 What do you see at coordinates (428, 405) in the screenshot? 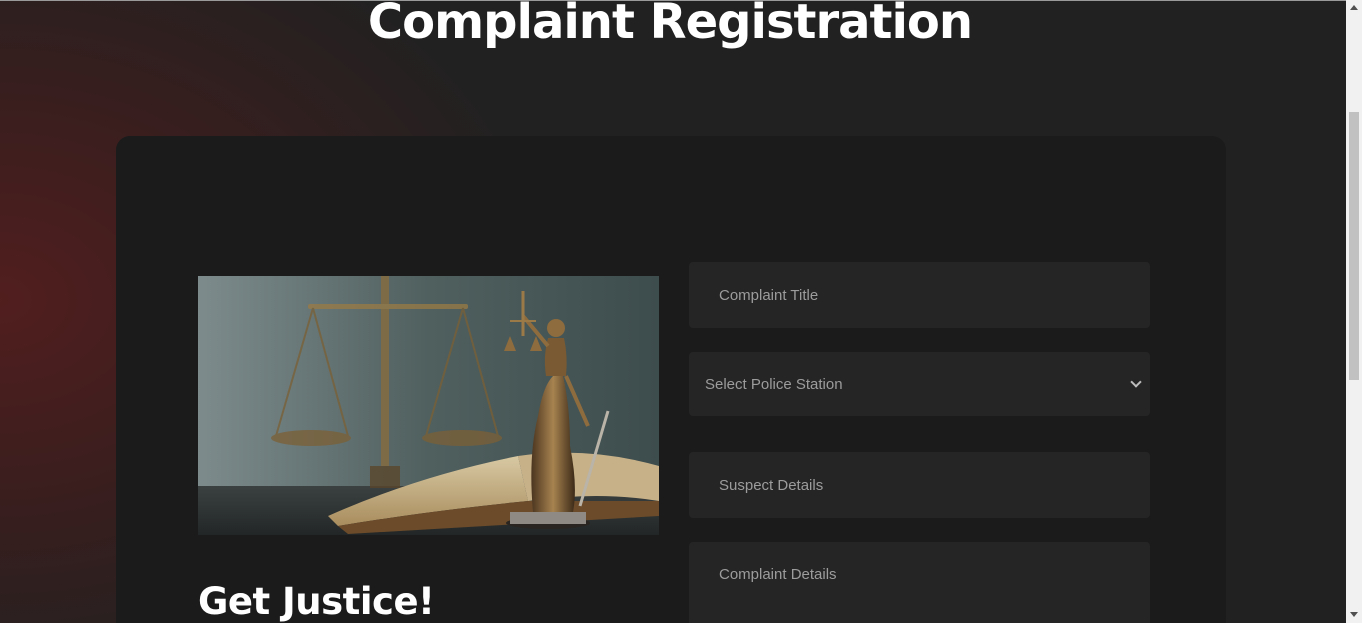
I see `justice-image` at bounding box center [428, 405].